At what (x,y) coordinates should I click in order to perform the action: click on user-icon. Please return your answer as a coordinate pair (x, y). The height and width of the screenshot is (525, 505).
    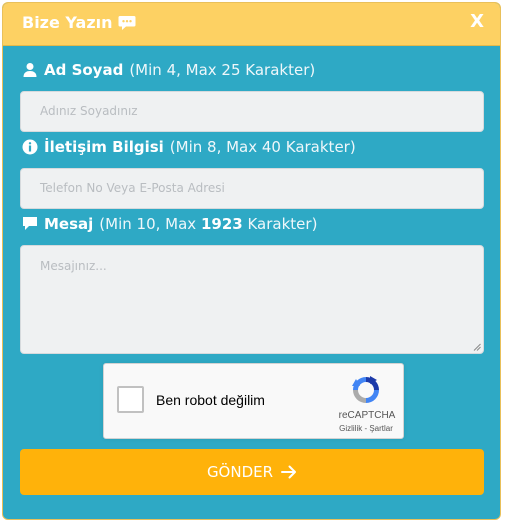
    Looking at the image, I should click on (30, 70).